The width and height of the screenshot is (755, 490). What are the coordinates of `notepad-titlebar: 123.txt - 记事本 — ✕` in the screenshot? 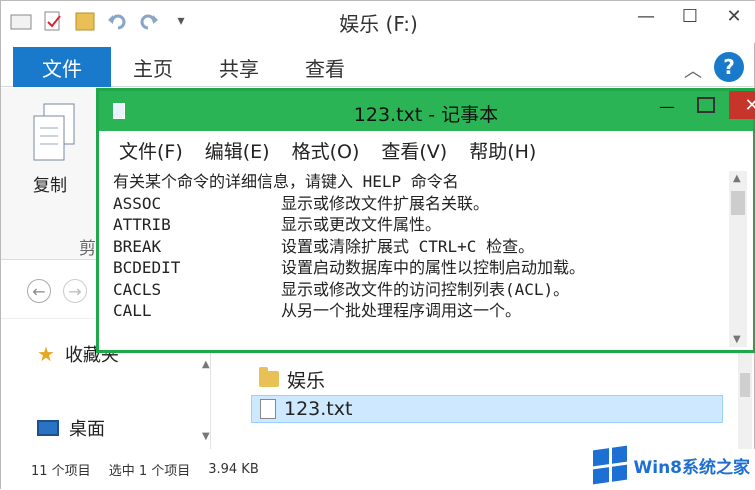 It's located at (427, 111).